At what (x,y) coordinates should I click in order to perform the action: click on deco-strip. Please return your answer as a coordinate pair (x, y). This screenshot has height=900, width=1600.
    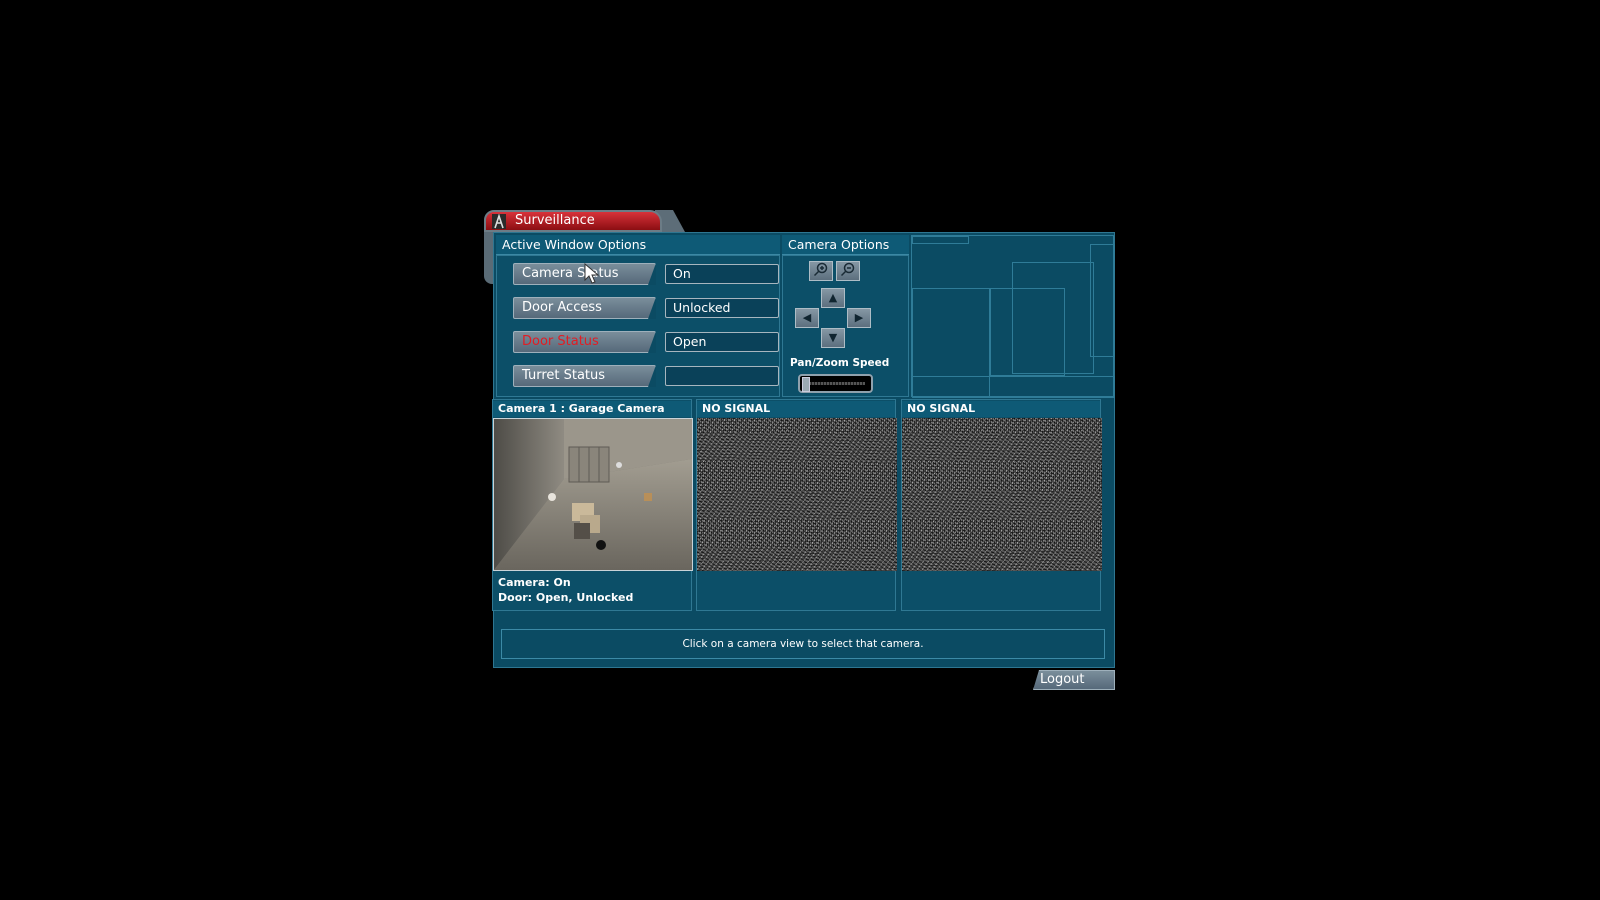
    Looking at the image, I should click on (1013, 387).